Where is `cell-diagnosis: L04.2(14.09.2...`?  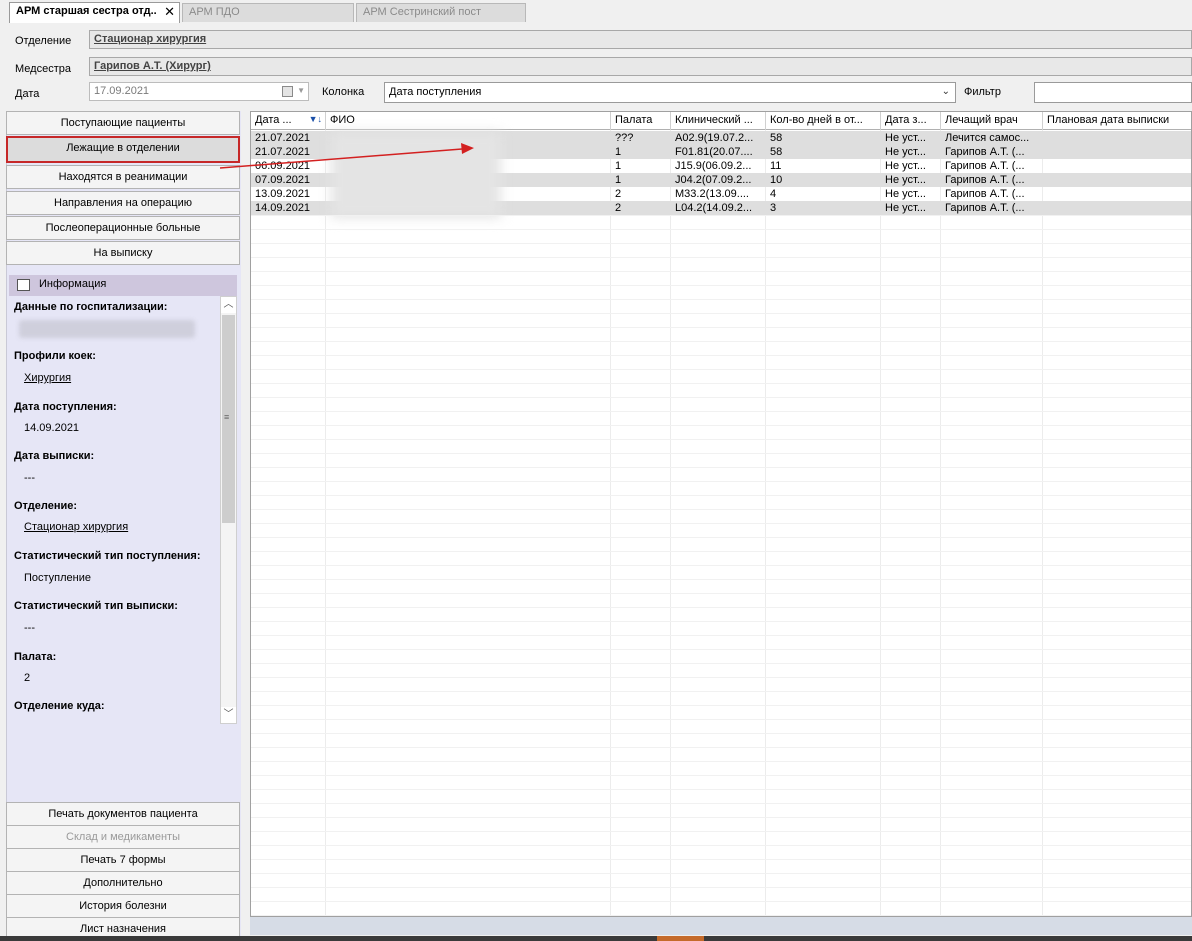 cell-diagnosis: L04.2(14.09.2... is located at coordinates (714, 208).